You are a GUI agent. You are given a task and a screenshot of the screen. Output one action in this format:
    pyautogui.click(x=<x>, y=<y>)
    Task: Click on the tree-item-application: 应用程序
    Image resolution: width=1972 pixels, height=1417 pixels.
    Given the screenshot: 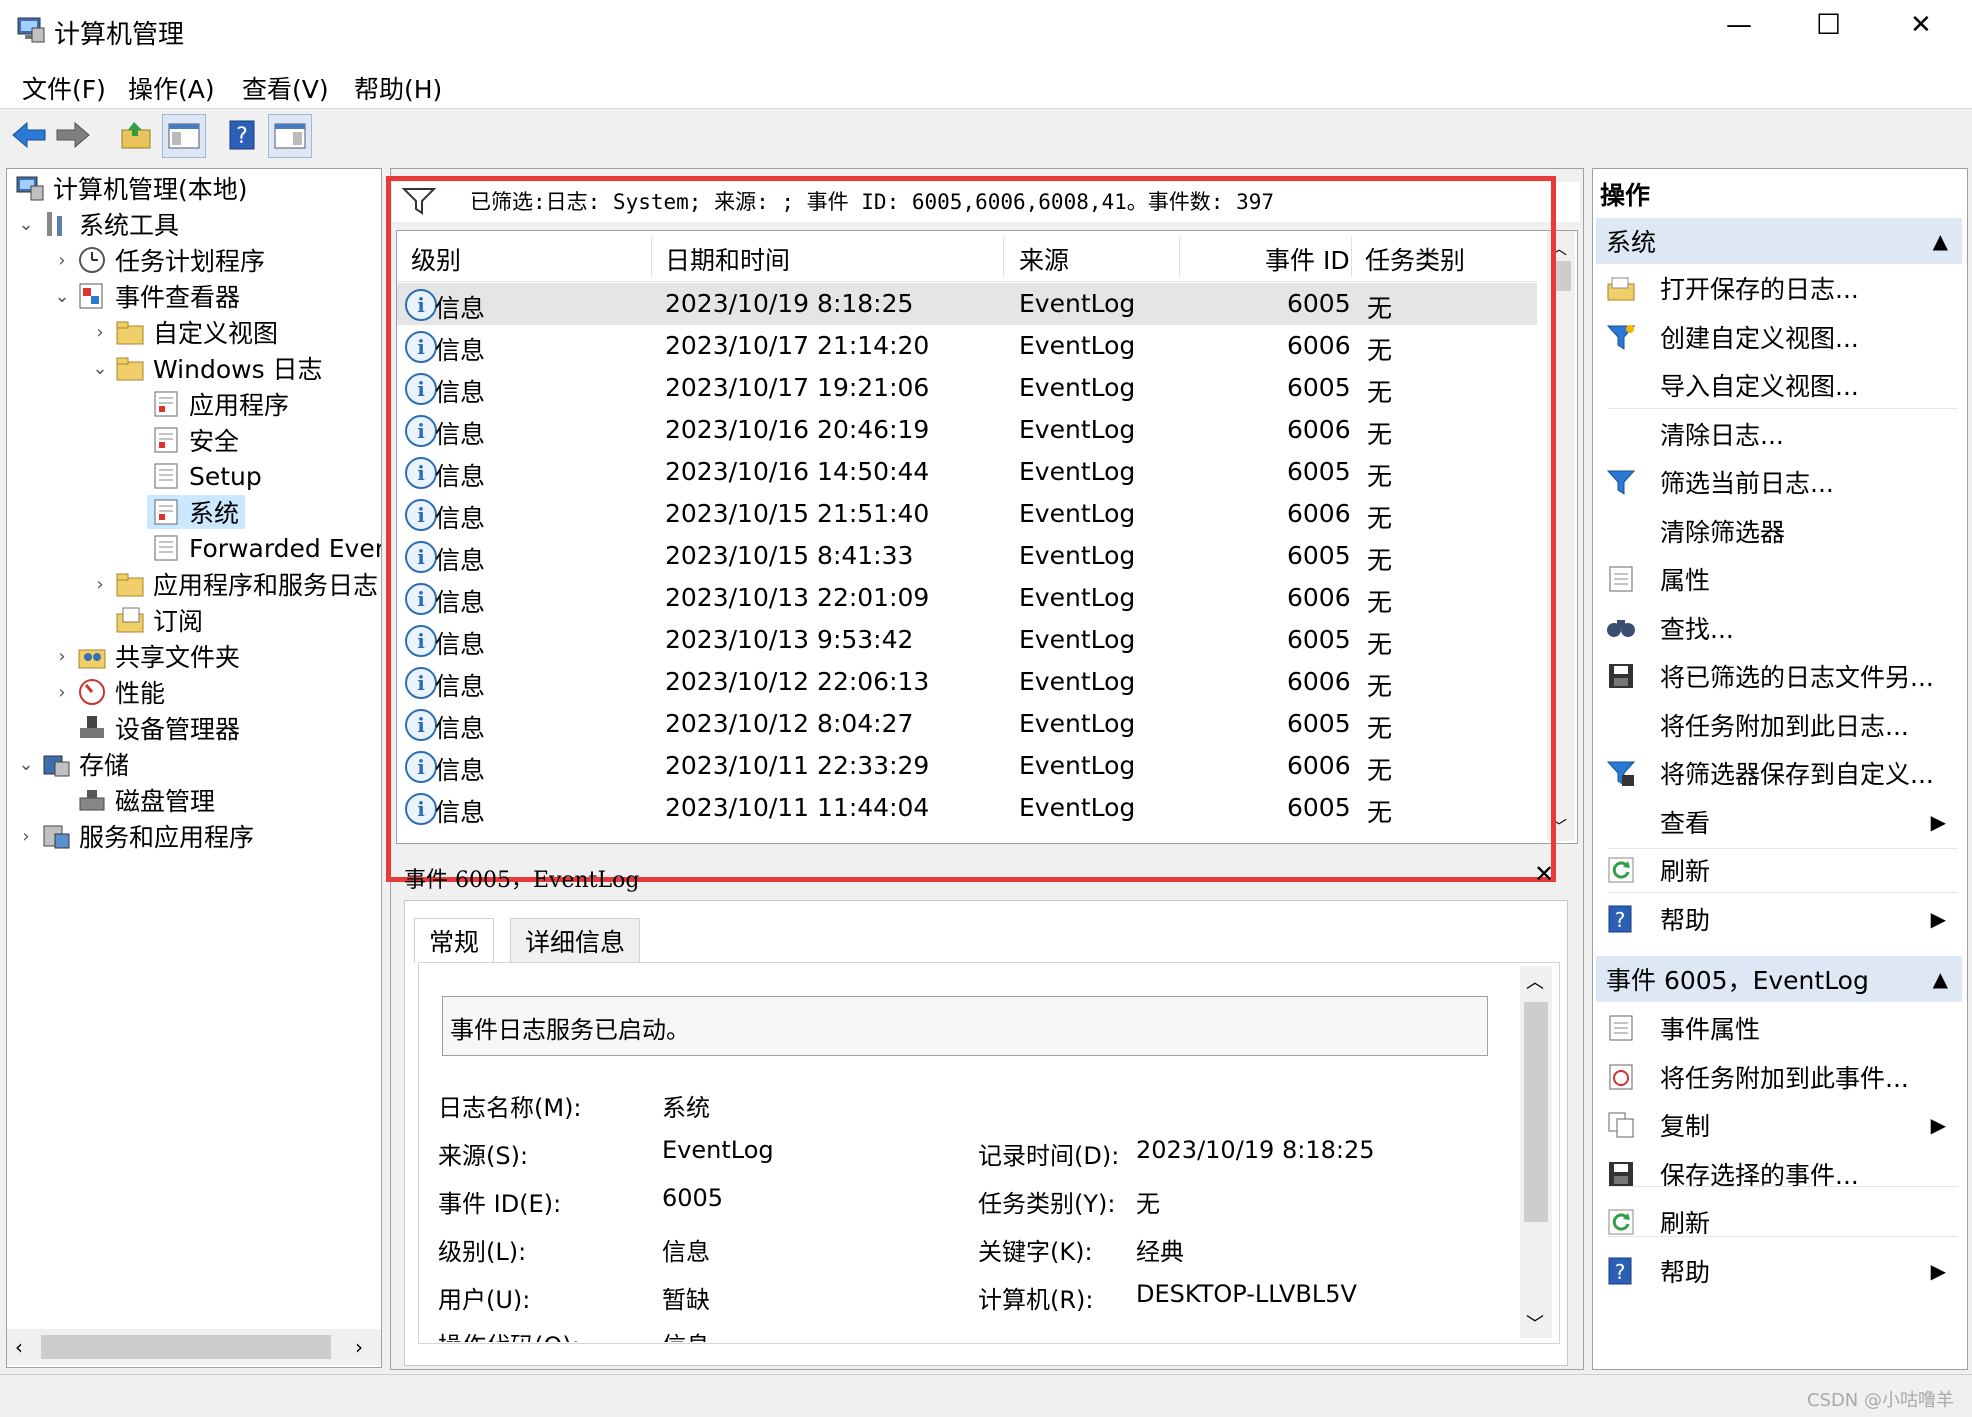 What is the action you would take?
    pyautogui.click(x=218, y=404)
    